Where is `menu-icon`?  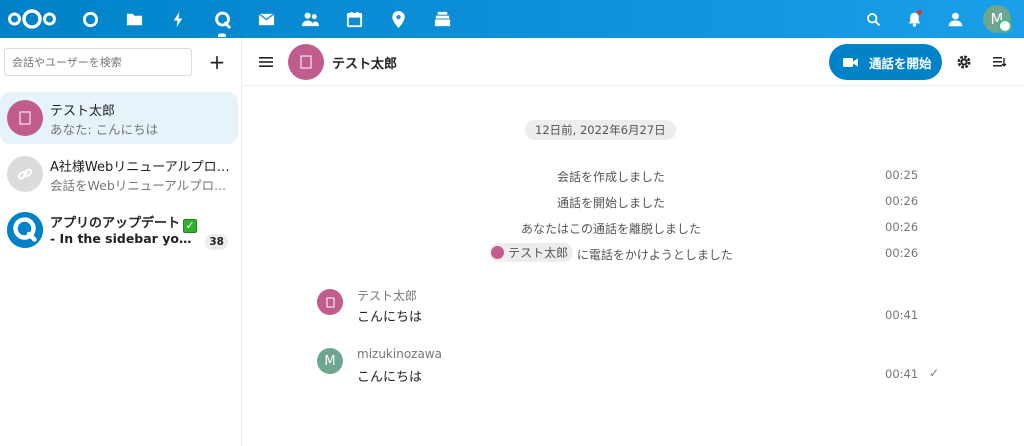
menu-icon is located at coordinates (266, 62).